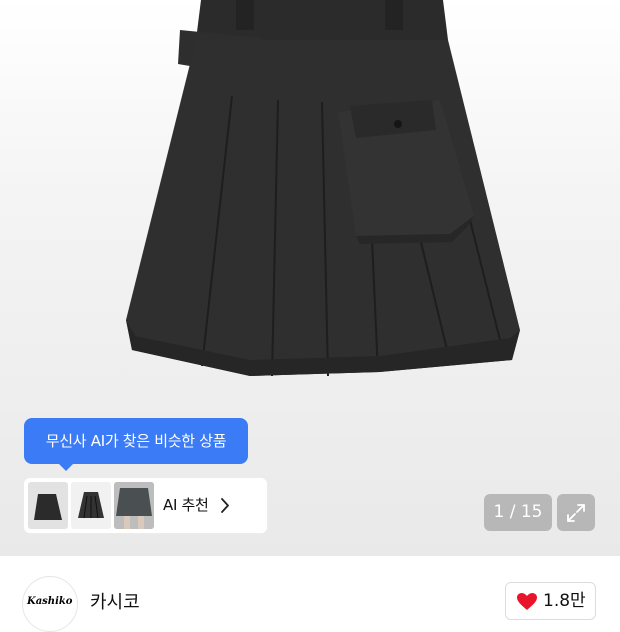 The height and width of the screenshot is (632, 620). Describe the element at coordinates (186, 505) in the screenshot. I see `ai-recommend-label: AI 추천` at that location.